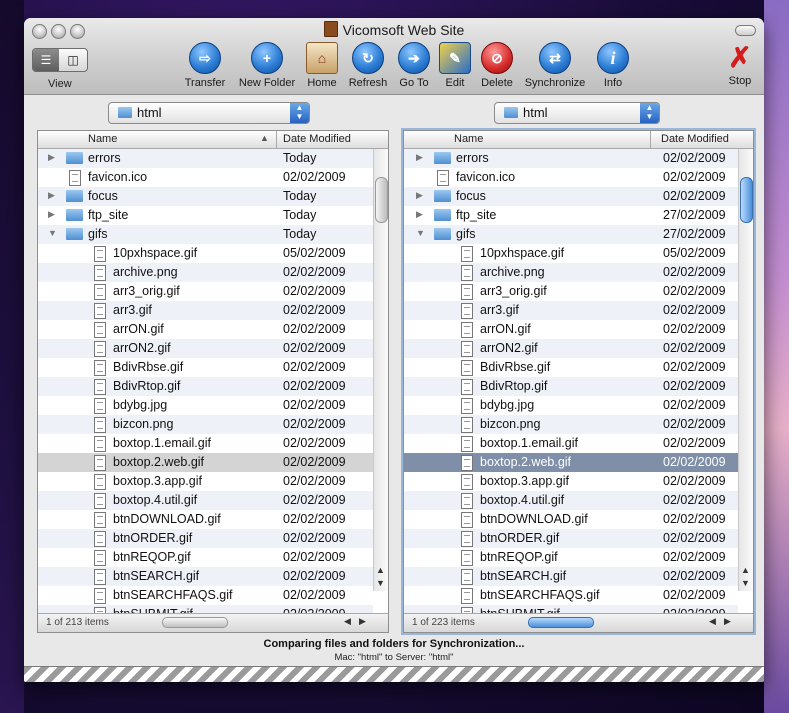 This screenshot has height=713, width=789. I want to click on synchronize-button: ⇄ Synchronize, so click(555, 65).